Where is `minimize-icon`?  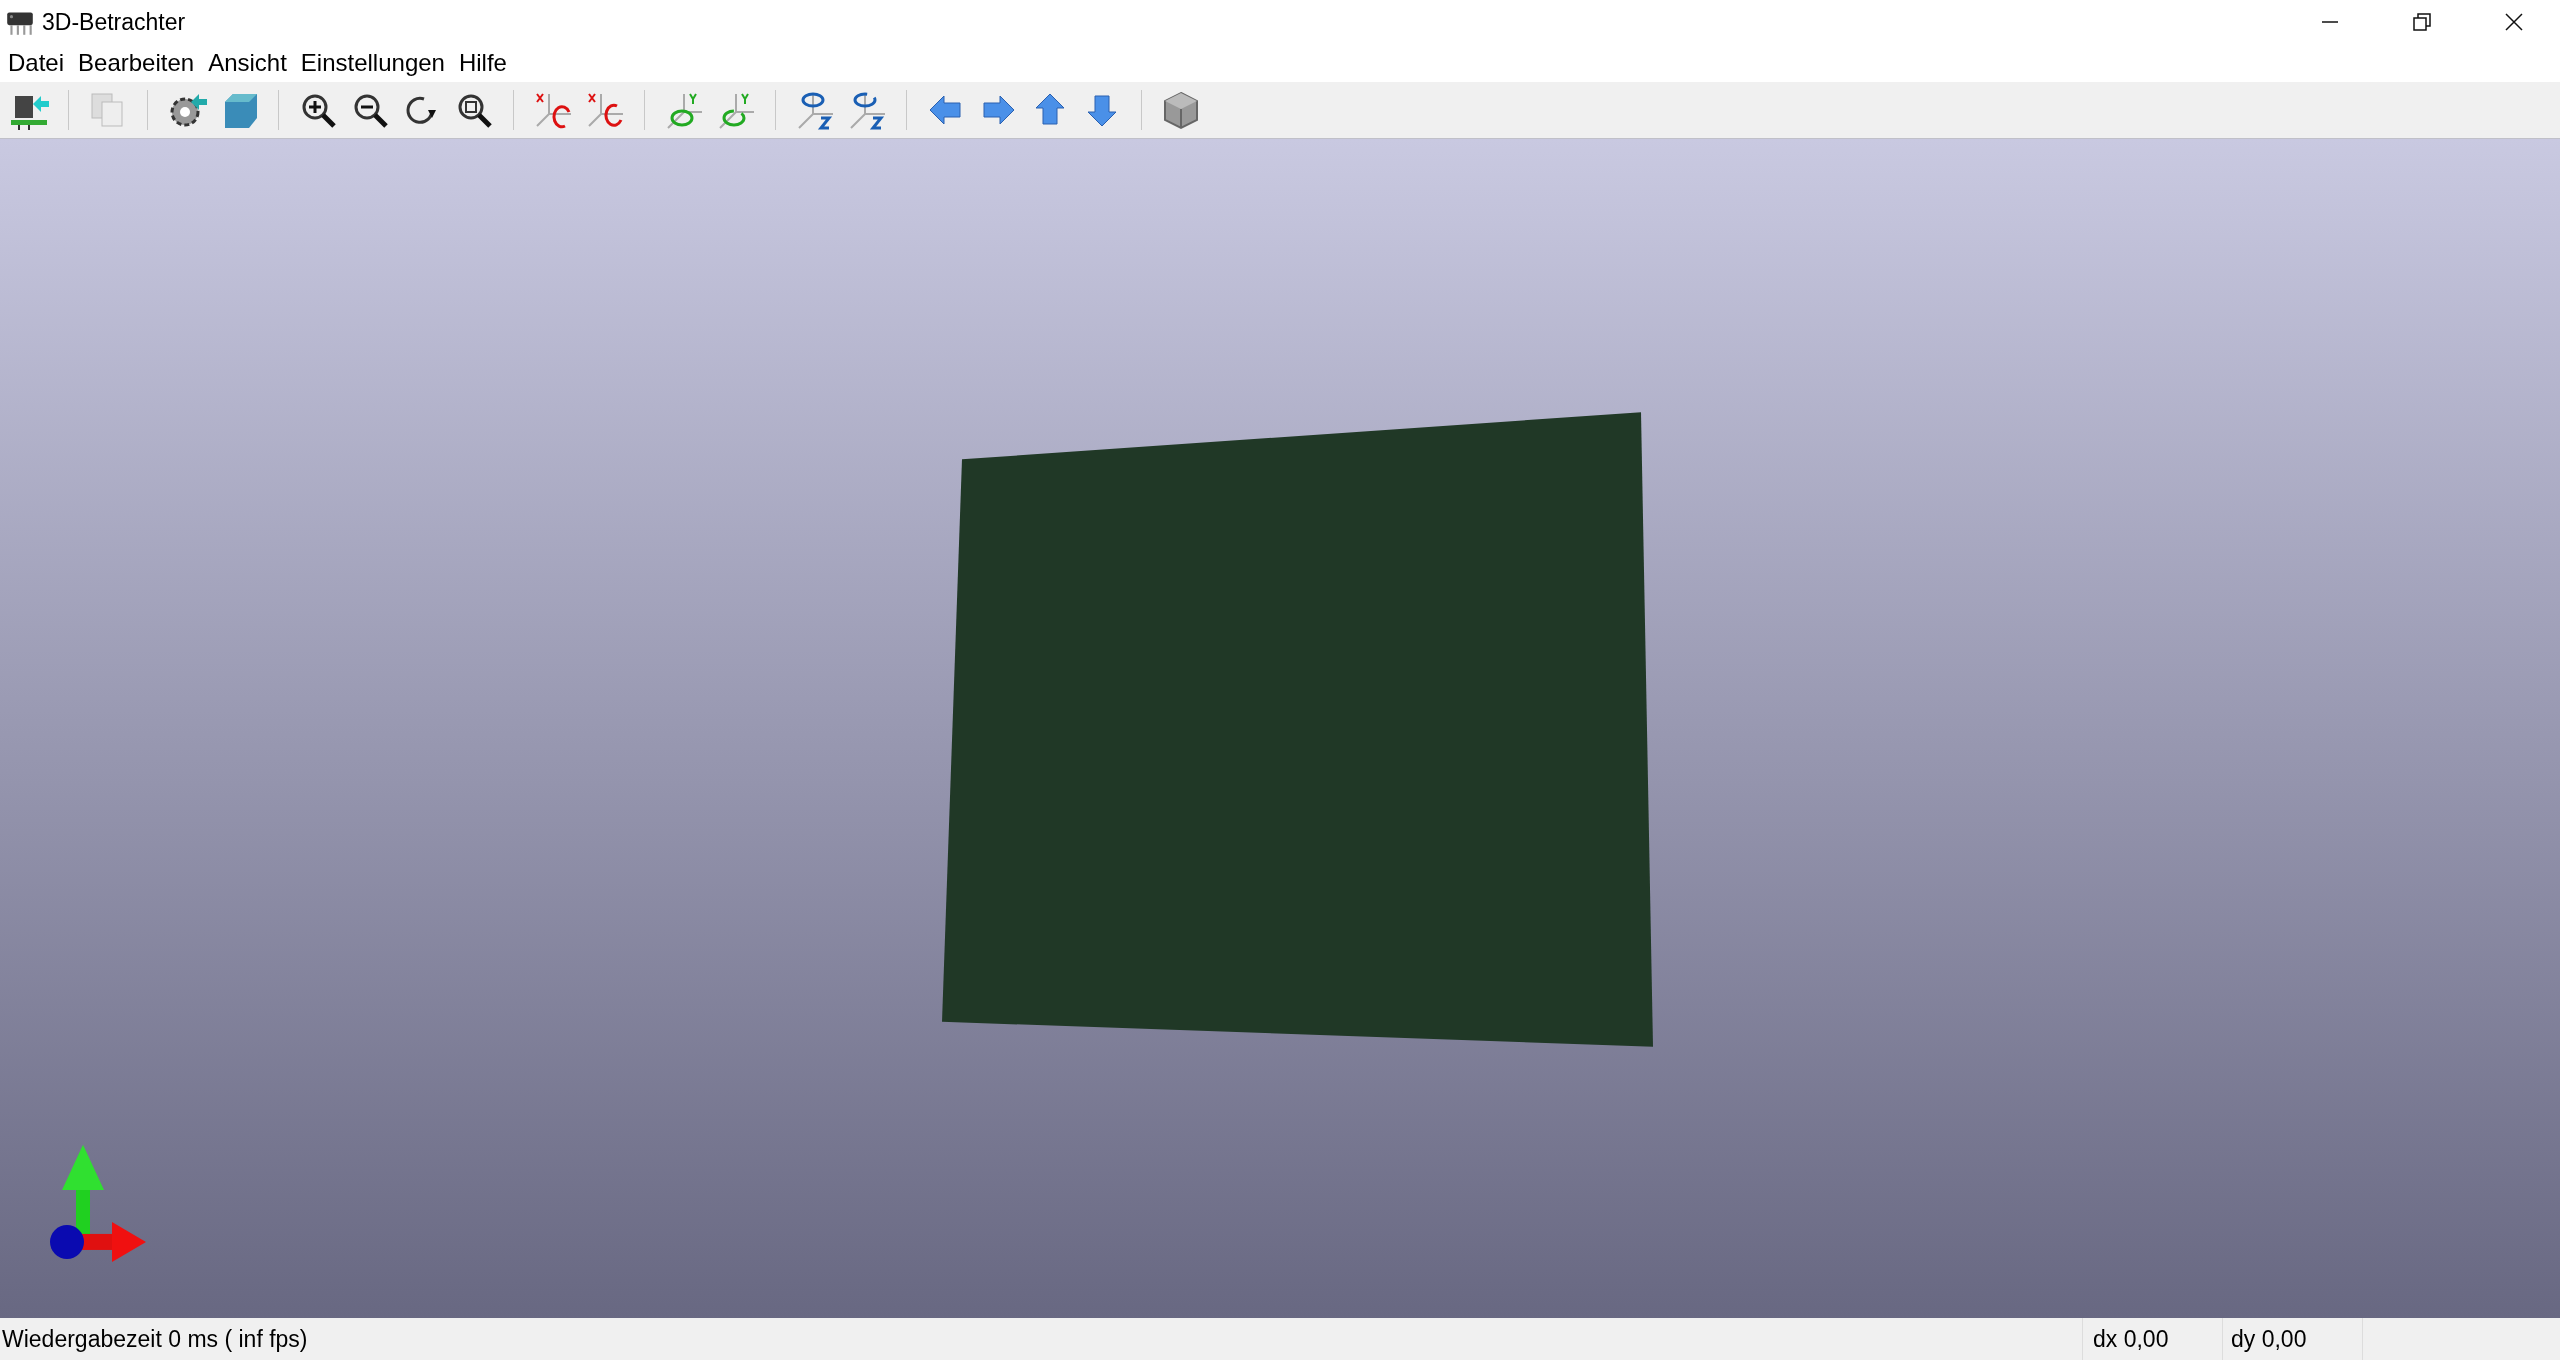 minimize-icon is located at coordinates (2330, 22).